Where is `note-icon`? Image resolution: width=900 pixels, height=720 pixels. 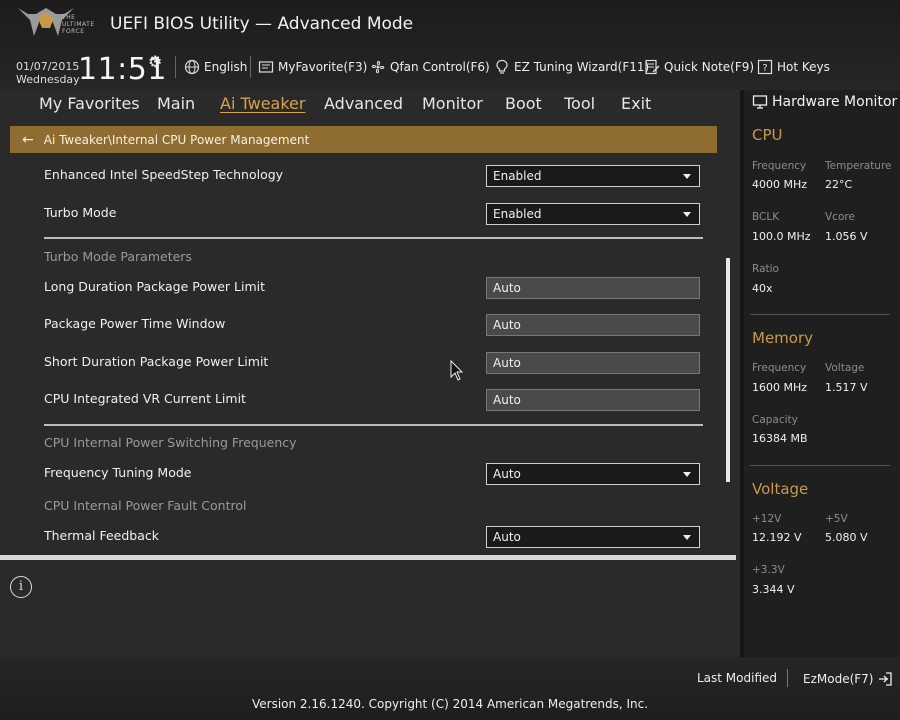 note-icon is located at coordinates (652, 67).